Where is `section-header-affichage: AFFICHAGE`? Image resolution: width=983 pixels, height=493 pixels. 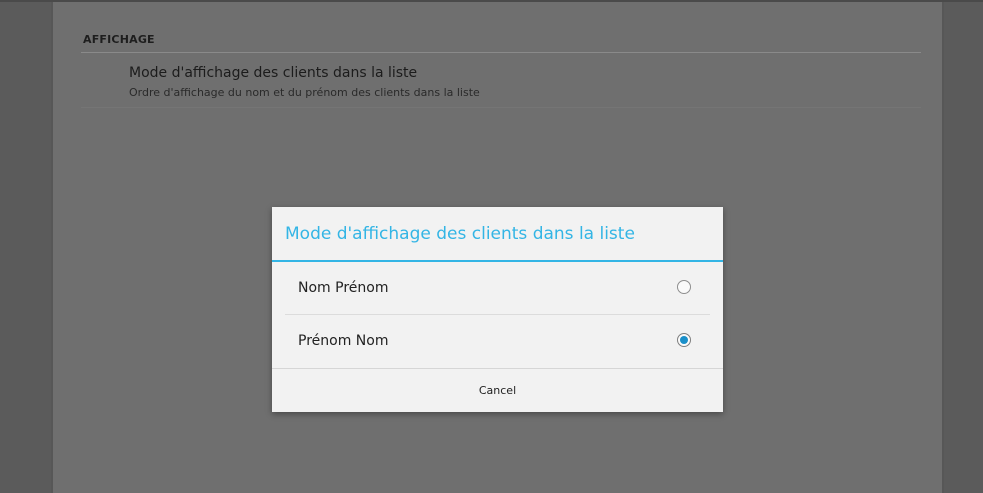
section-header-affichage: AFFICHAGE is located at coordinates (501, 43).